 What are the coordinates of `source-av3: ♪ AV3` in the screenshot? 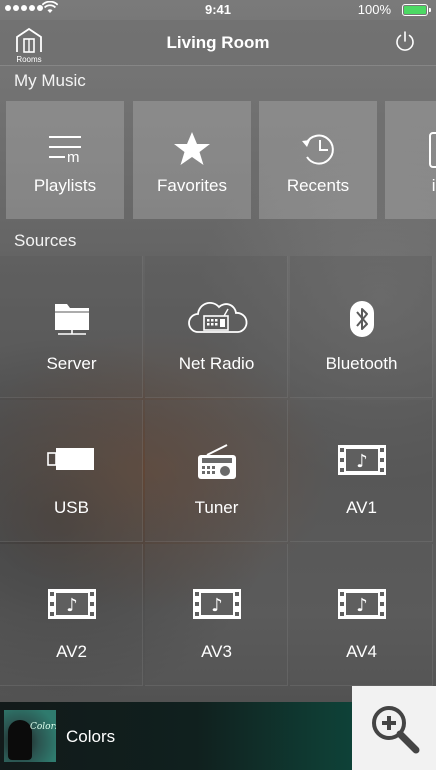 It's located at (216, 615).